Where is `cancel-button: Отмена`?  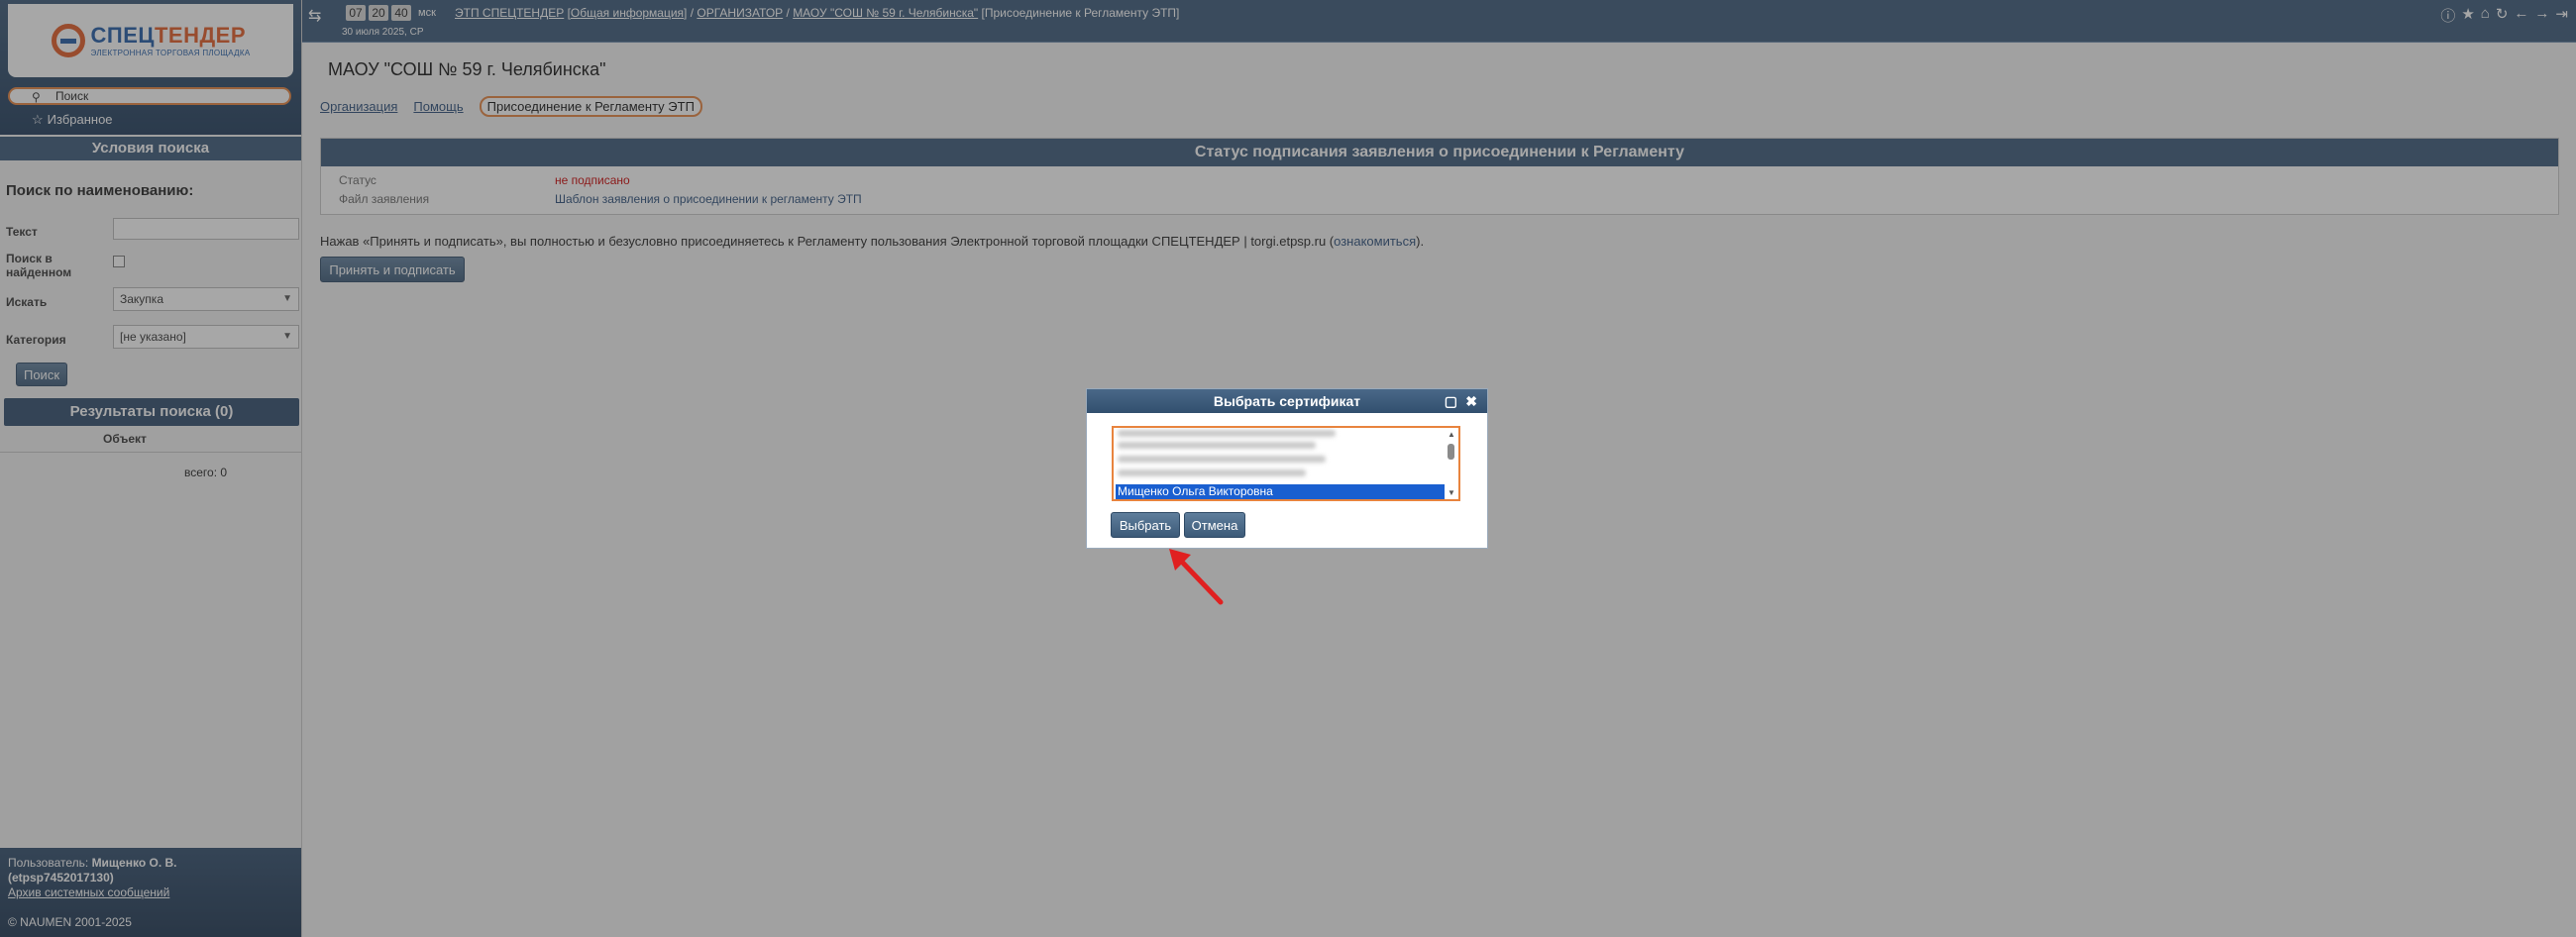
cancel-button: Отмена is located at coordinates (1214, 525).